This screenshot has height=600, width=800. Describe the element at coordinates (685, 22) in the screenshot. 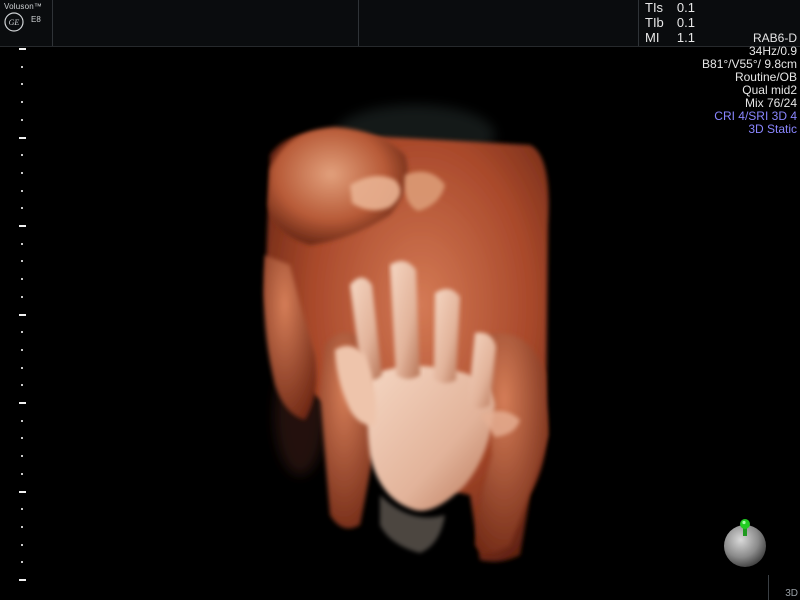

I see `tib-value: 0.1` at that location.